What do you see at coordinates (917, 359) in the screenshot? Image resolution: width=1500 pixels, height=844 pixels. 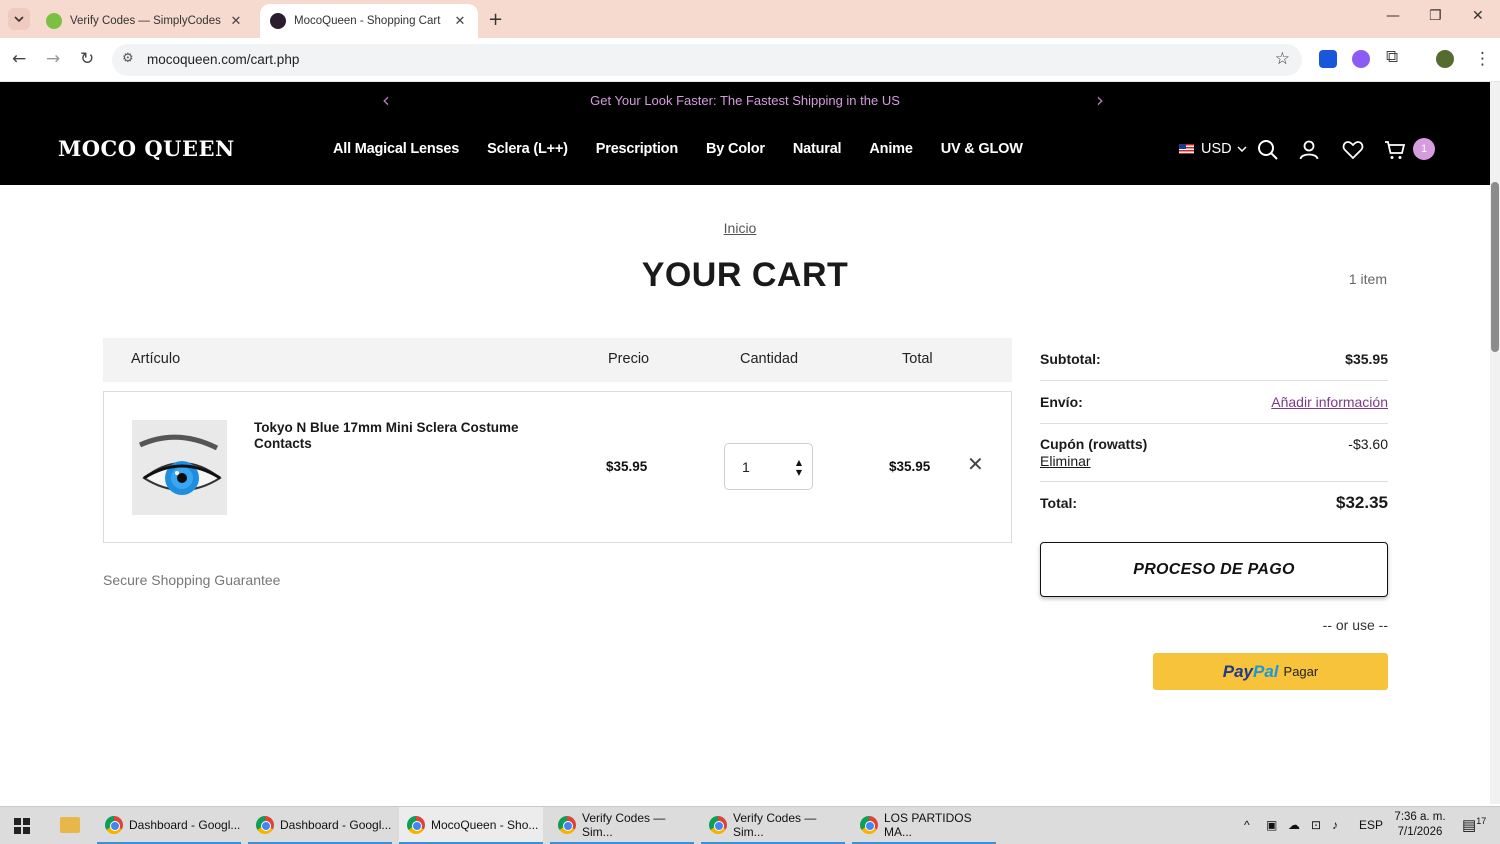 I see `header-total: Total` at bounding box center [917, 359].